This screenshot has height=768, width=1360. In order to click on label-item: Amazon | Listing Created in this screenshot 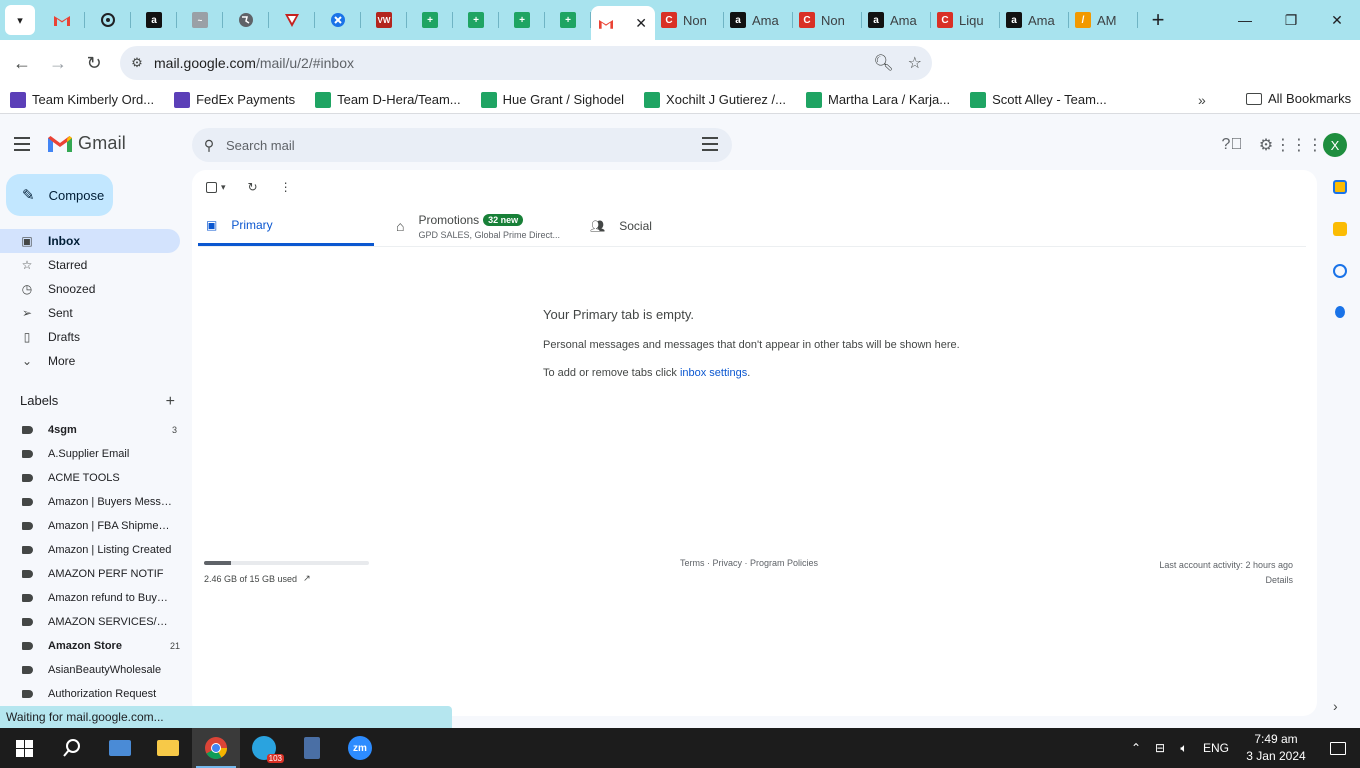, I will do `click(90, 550)`.